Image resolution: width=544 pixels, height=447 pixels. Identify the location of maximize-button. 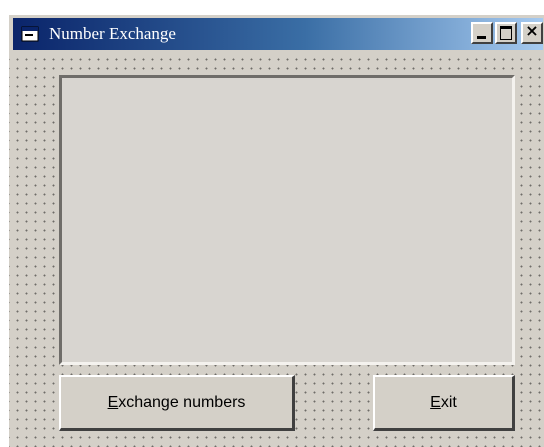
(506, 33).